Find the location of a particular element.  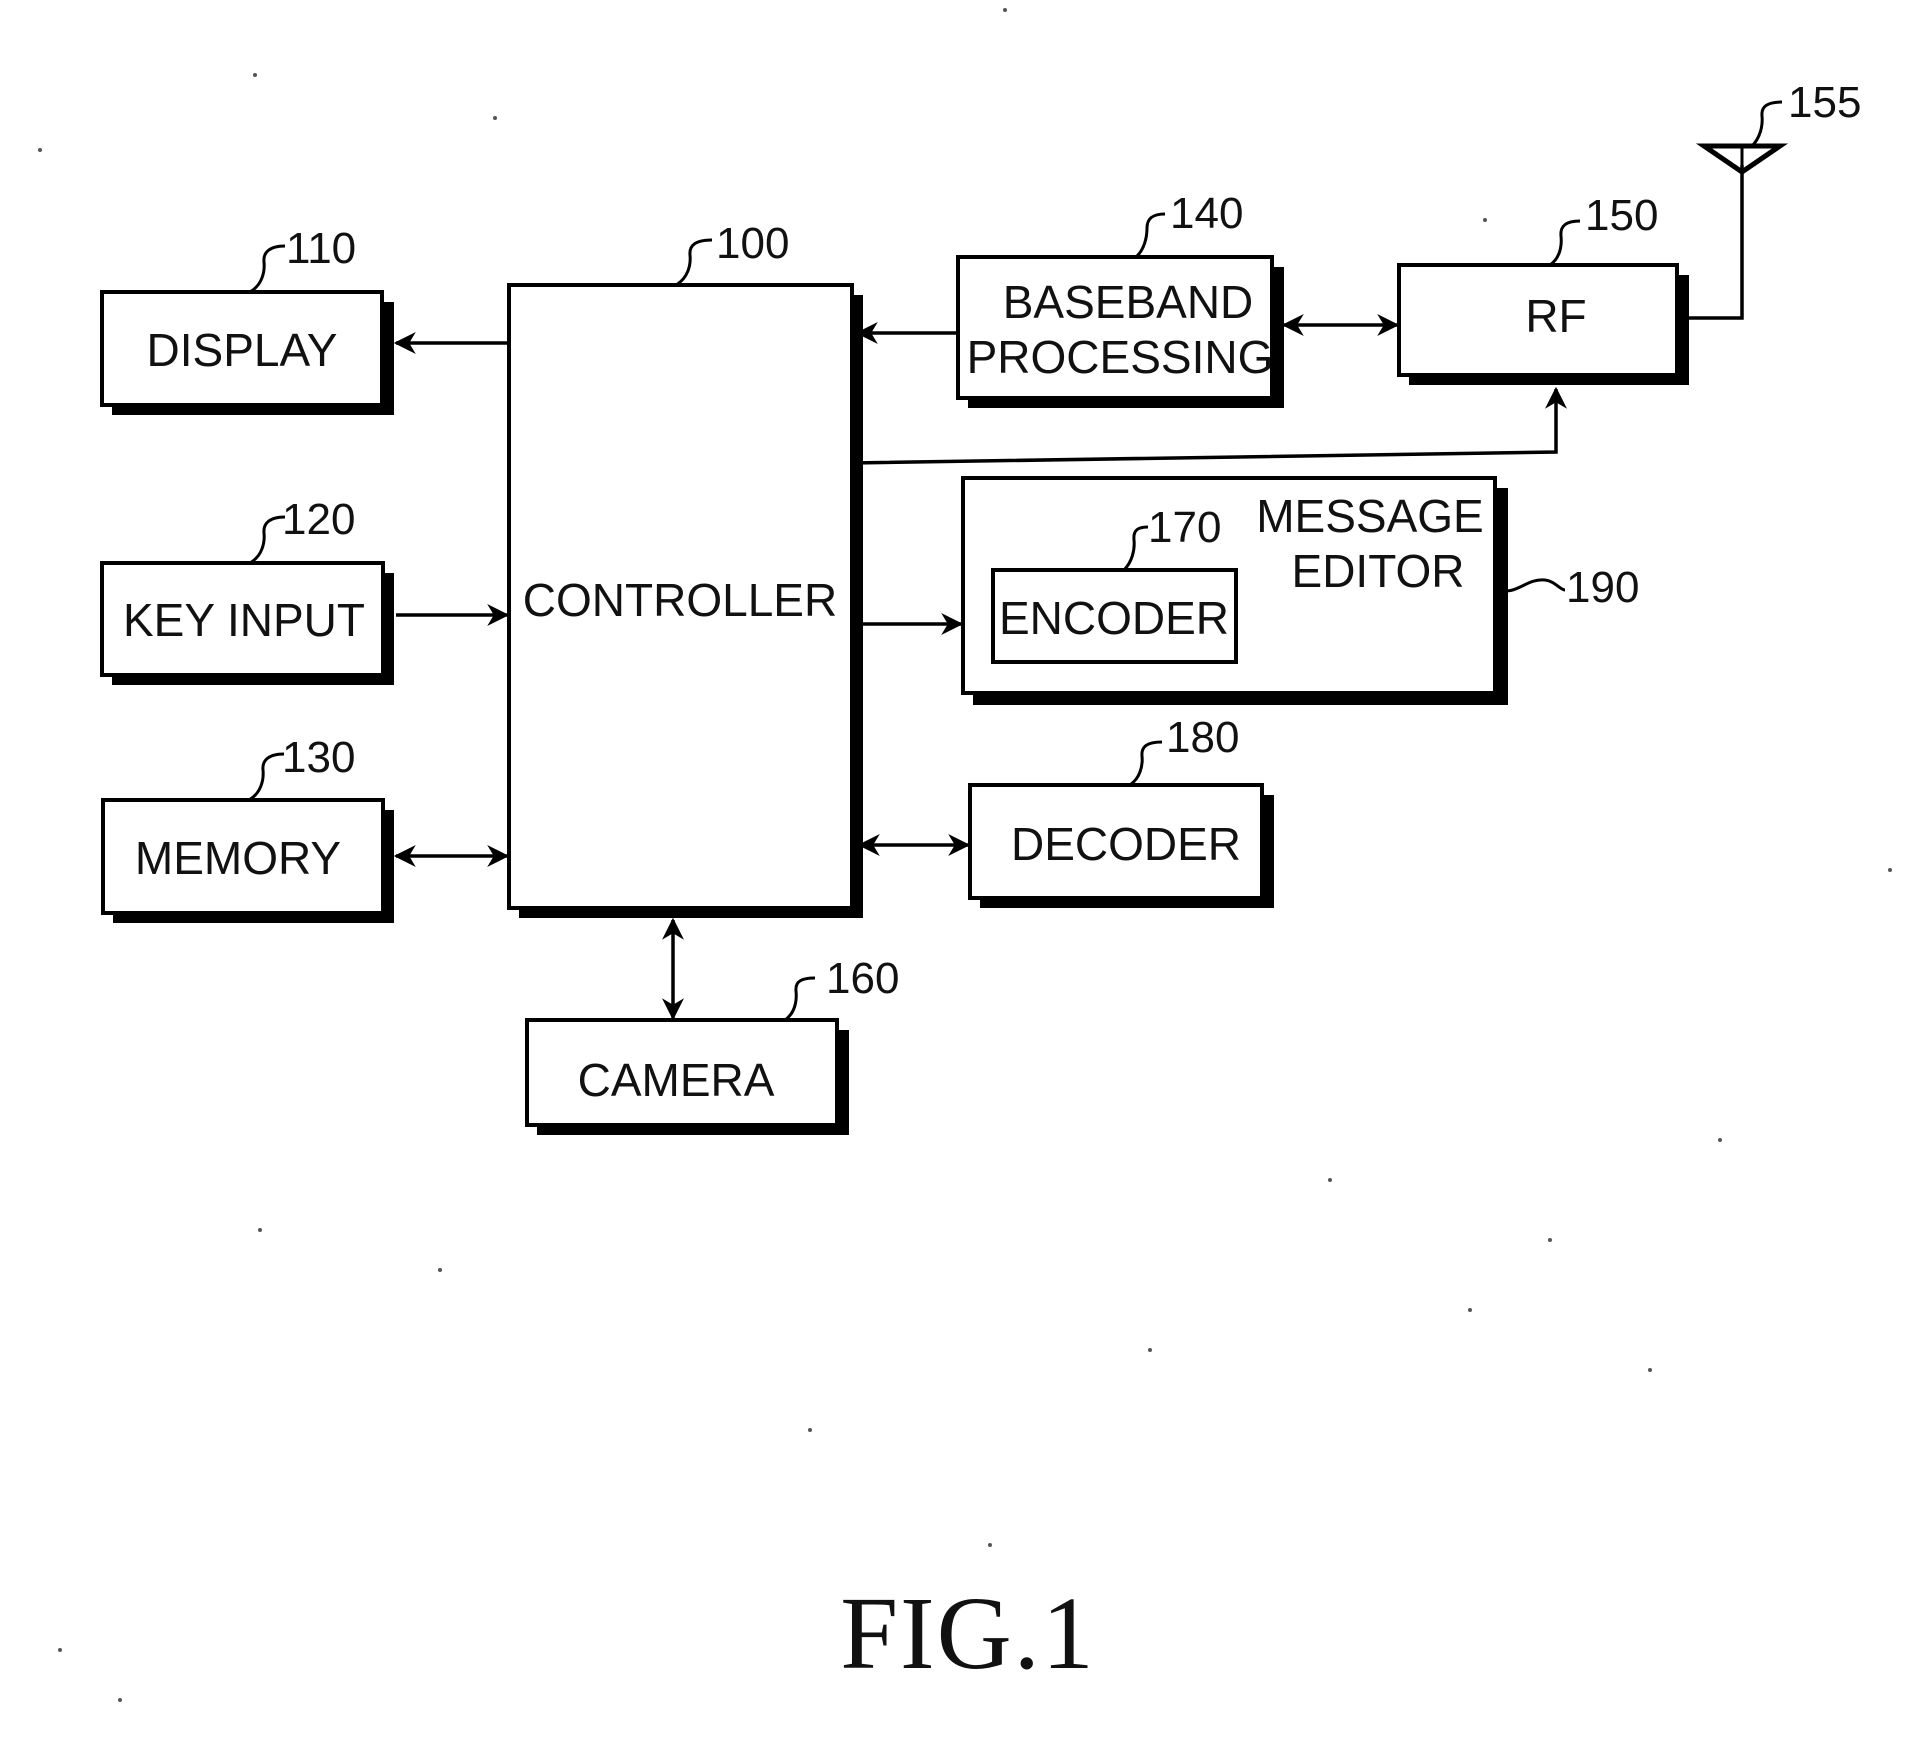

block-baseband-processing: BASEBAND PROCESSING is located at coordinates (1120, 331).